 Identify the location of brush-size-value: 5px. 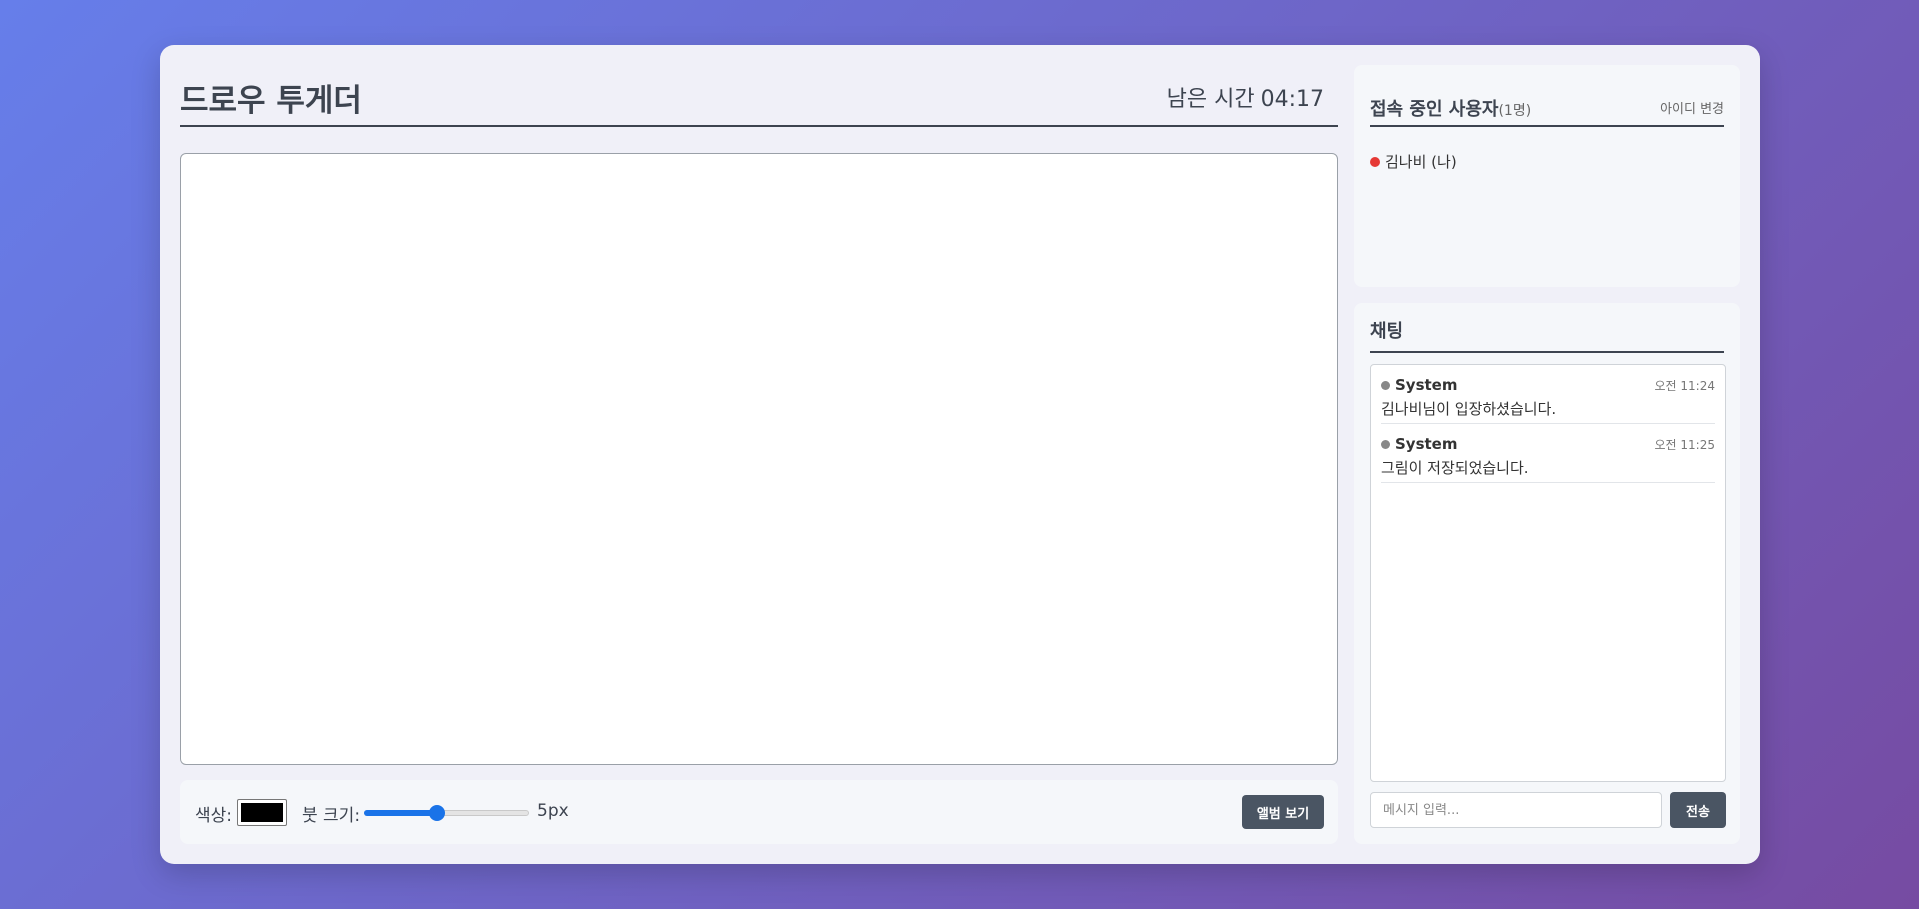
(553, 811).